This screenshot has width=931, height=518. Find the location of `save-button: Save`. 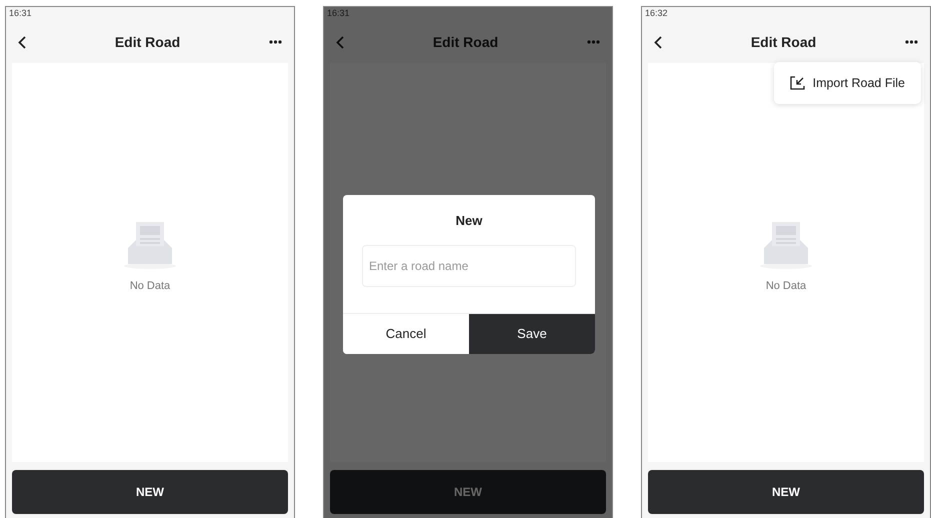

save-button: Save is located at coordinates (532, 334).